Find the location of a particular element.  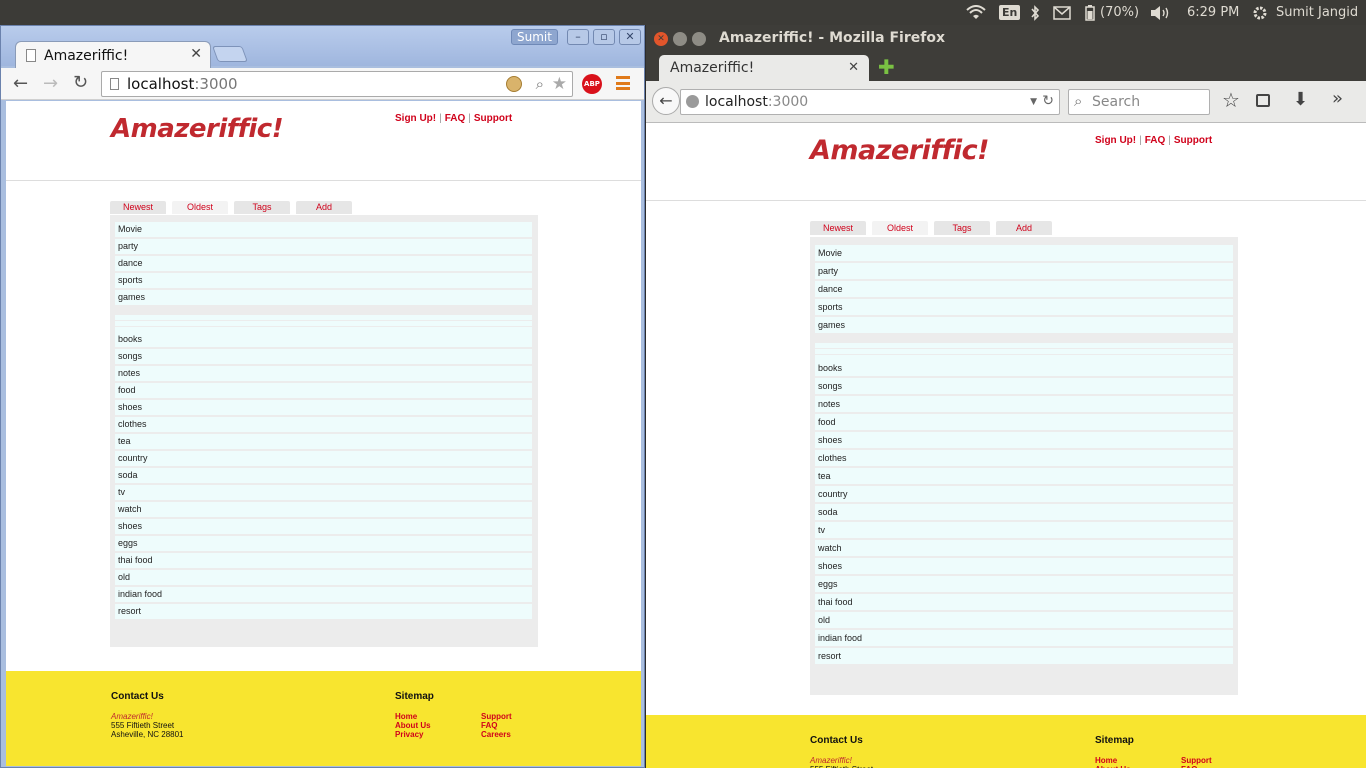

maximize-button is located at coordinates (699, 39).